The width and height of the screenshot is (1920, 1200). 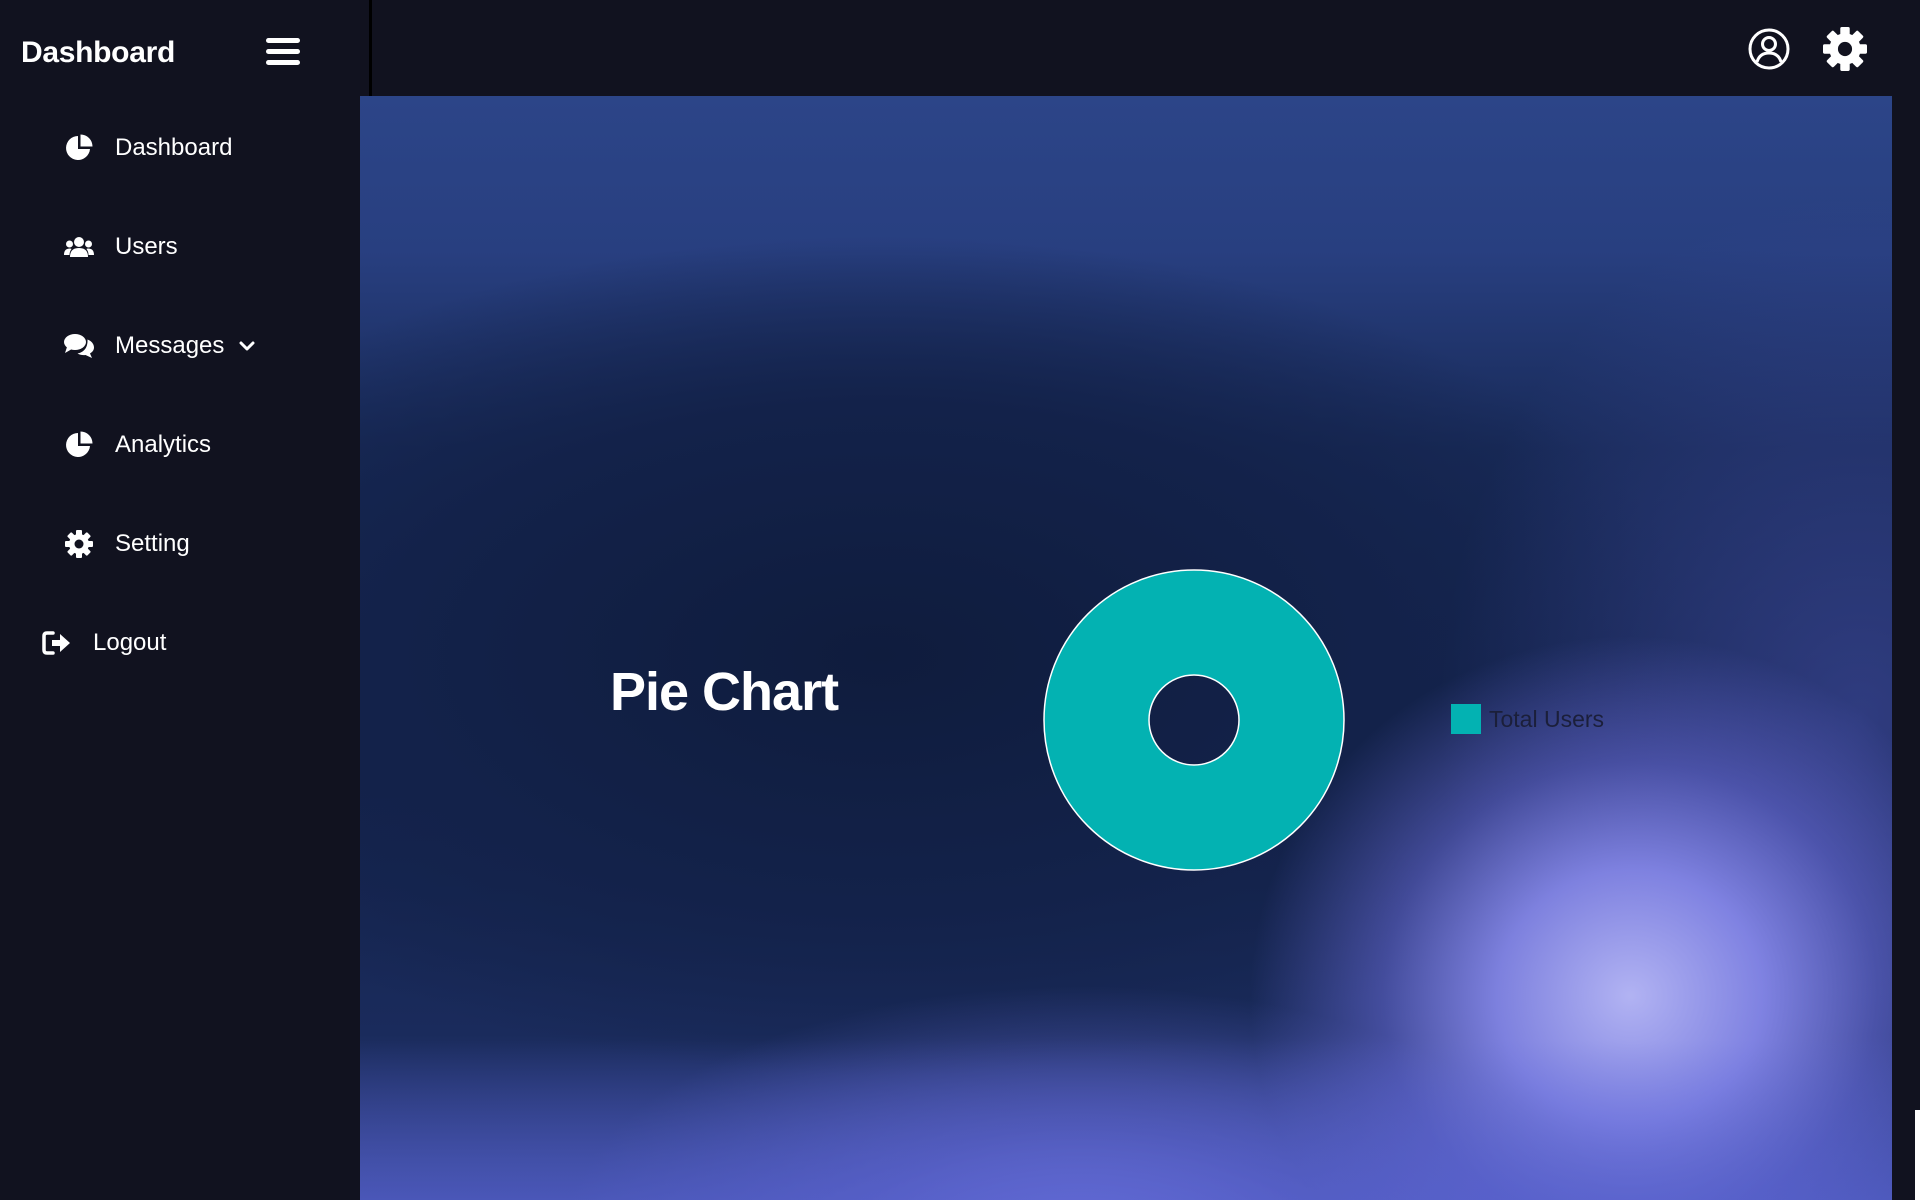 I want to click on sidebar-header: Dashboard, so click(x=186, y=48).